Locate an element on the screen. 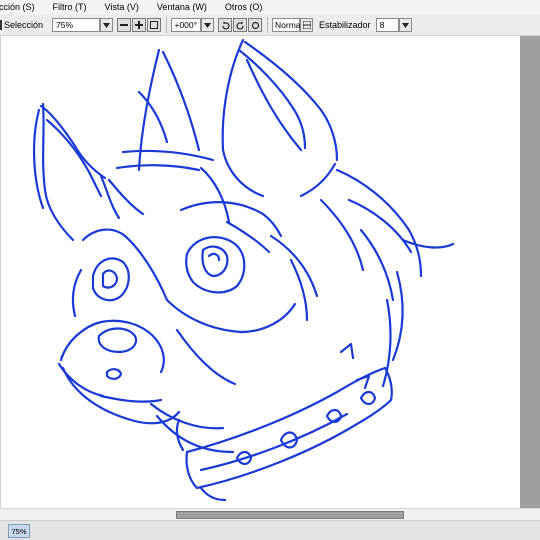 This screenshot has height=540, width=540. rotate-right-button is located at coordinates (240, 25).